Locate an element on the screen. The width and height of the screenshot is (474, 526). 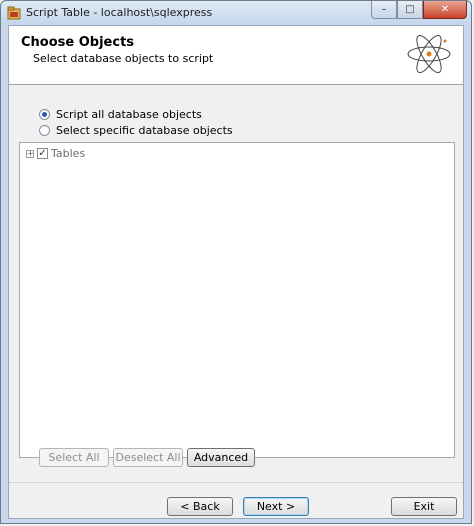
page-subtitle: Select database objects to script is located at coordinates (123, 58).